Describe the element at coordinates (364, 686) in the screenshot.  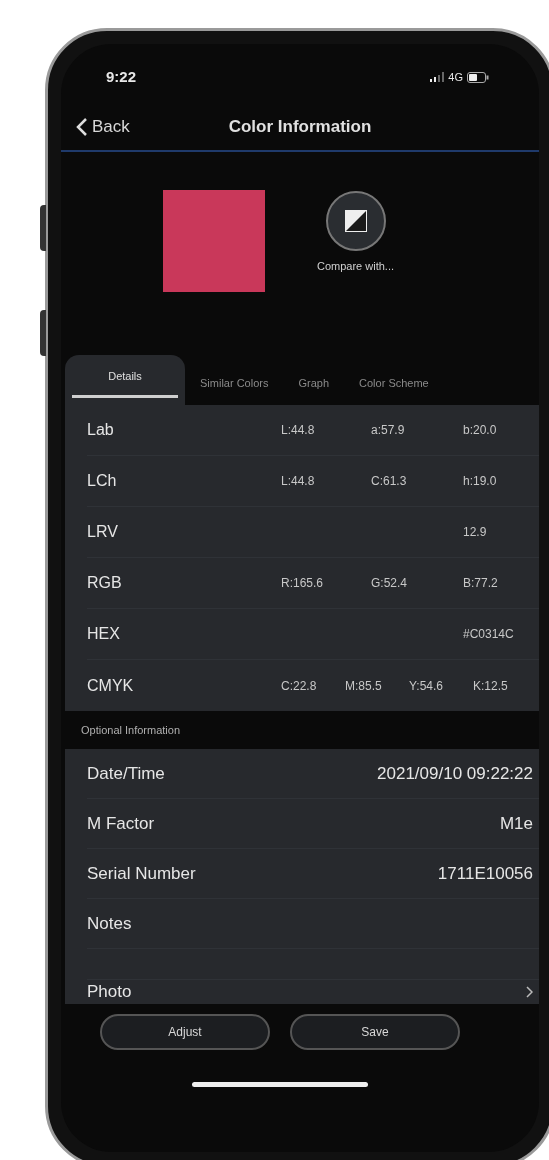
I see `value-text: M:85.5` at that location.